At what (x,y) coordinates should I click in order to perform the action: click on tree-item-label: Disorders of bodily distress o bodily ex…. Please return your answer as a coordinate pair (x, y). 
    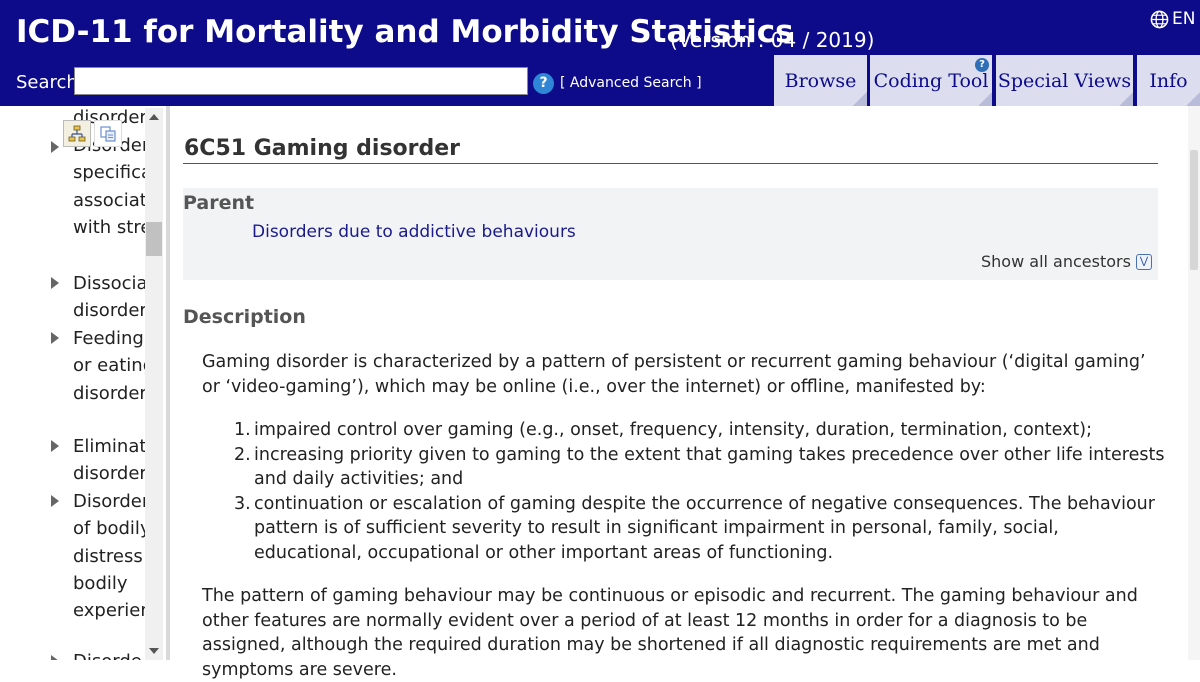
    Looking at the image, I should click on (109, 556).